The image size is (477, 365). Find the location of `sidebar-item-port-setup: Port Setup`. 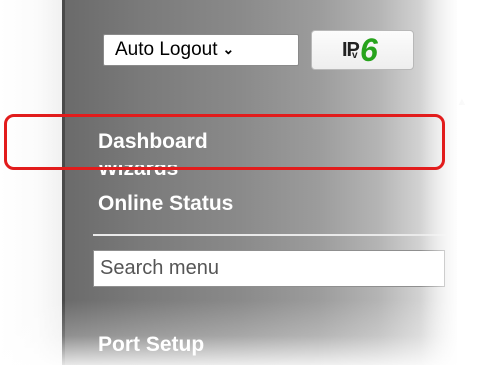

sidebar-item-port-setup: Port Setup is located at coordinates (151, 345).